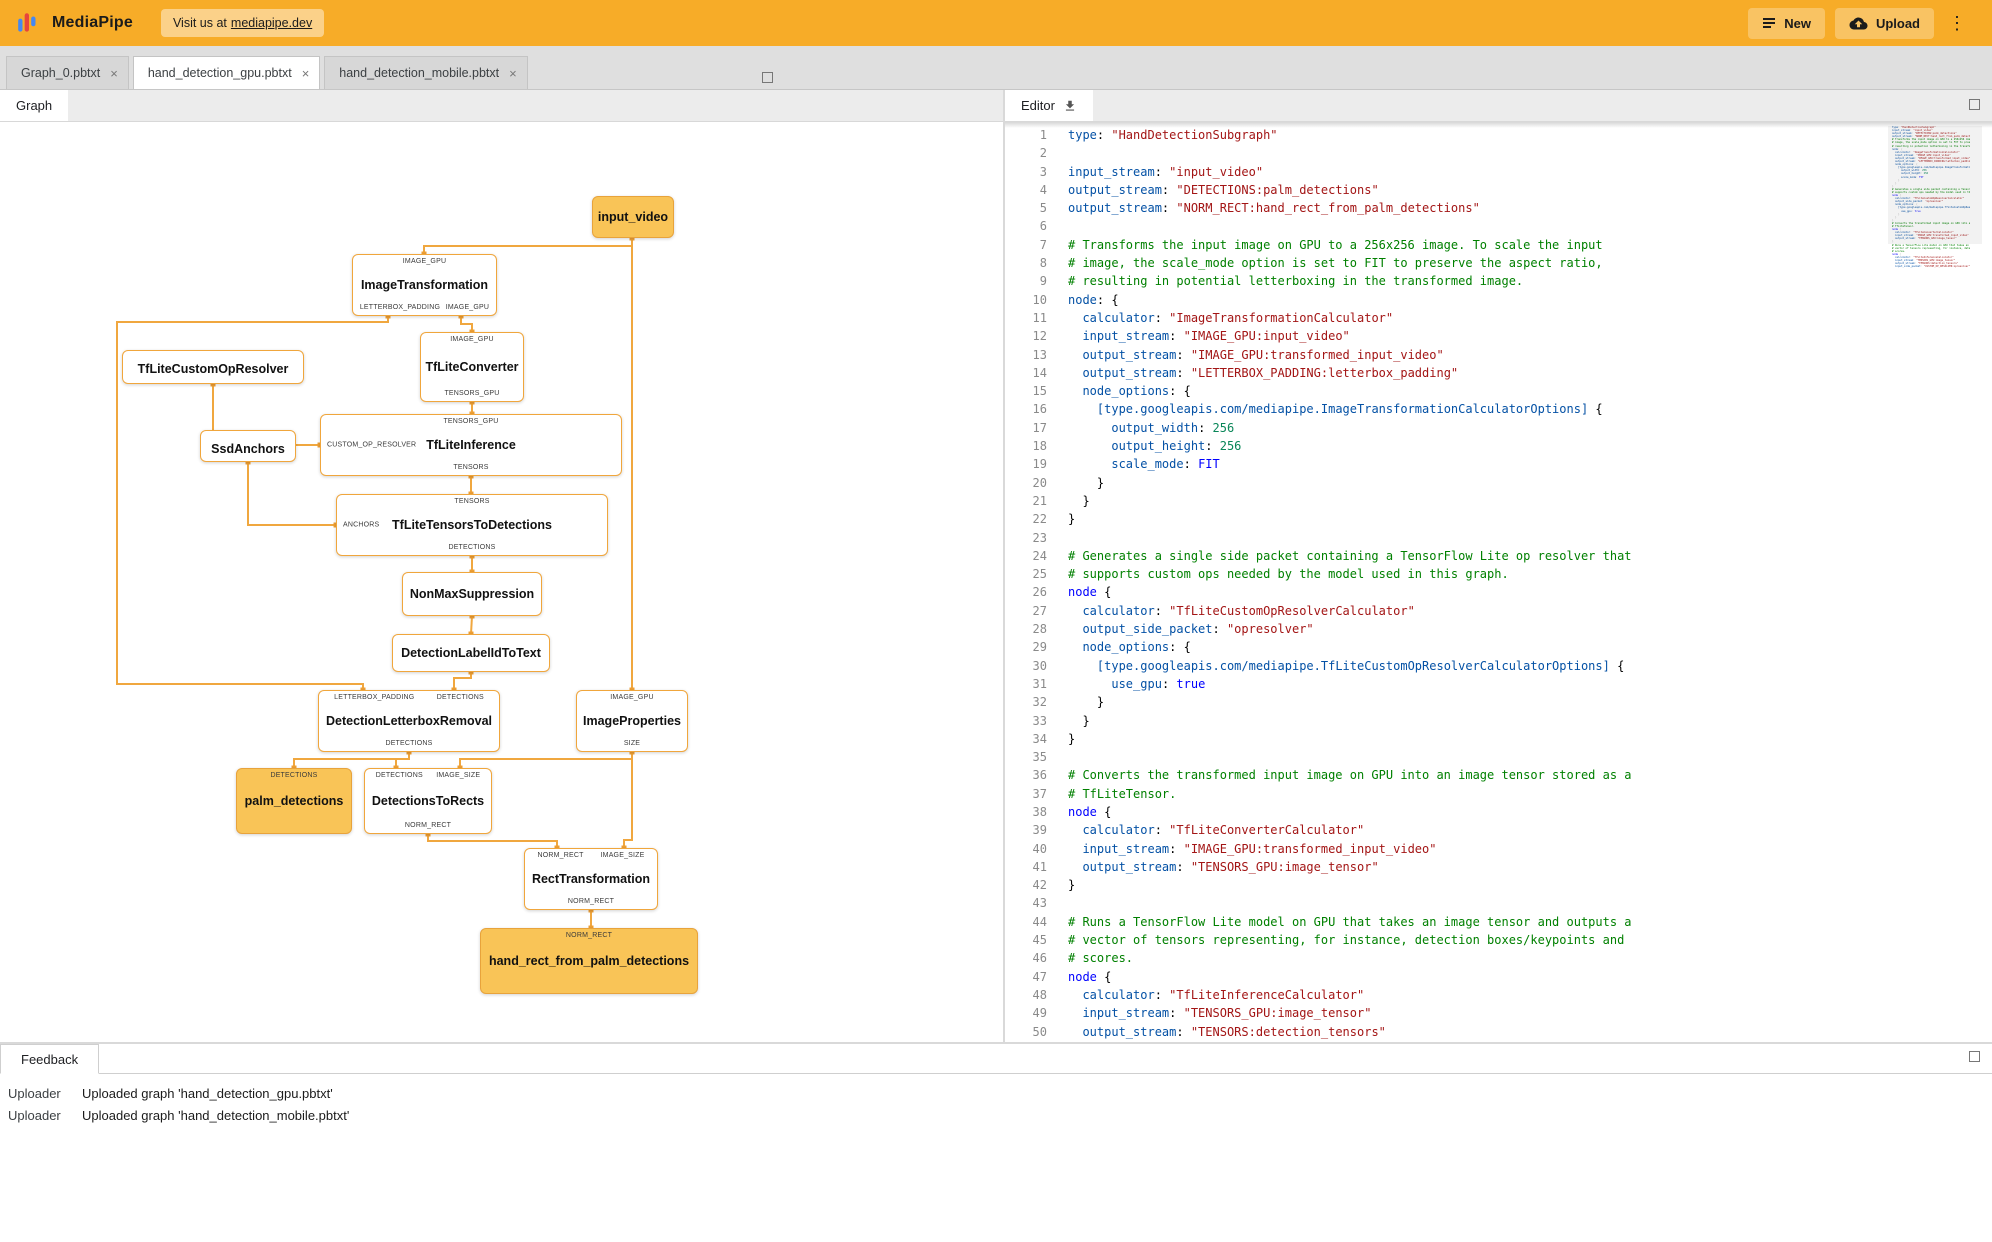  Describe the element at coordinates (472, 594) in the screenshot. I see `graph-node-NonMaxSuppression: NonMaxSuppression` at that location.